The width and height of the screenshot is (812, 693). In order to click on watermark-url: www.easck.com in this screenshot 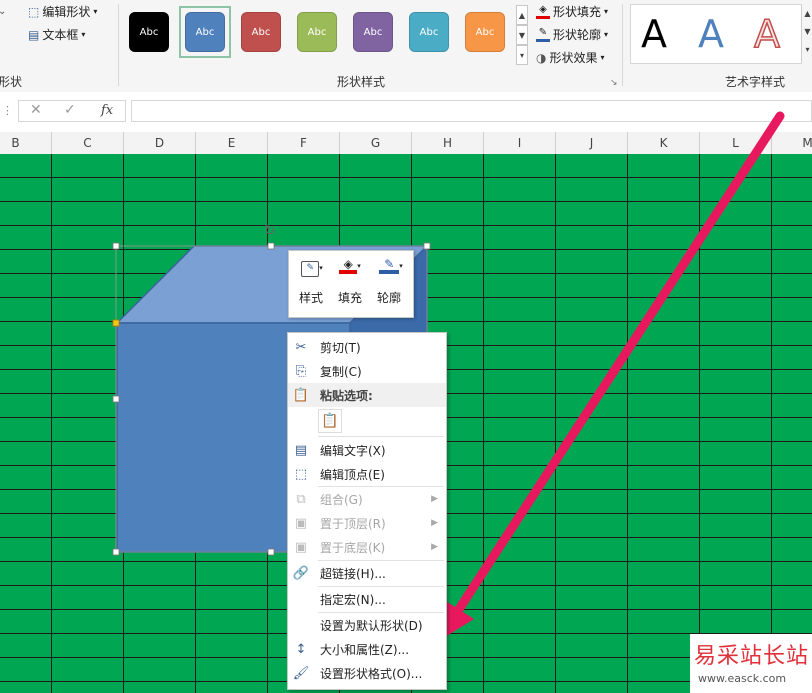, I will do `click(742, 678)`.